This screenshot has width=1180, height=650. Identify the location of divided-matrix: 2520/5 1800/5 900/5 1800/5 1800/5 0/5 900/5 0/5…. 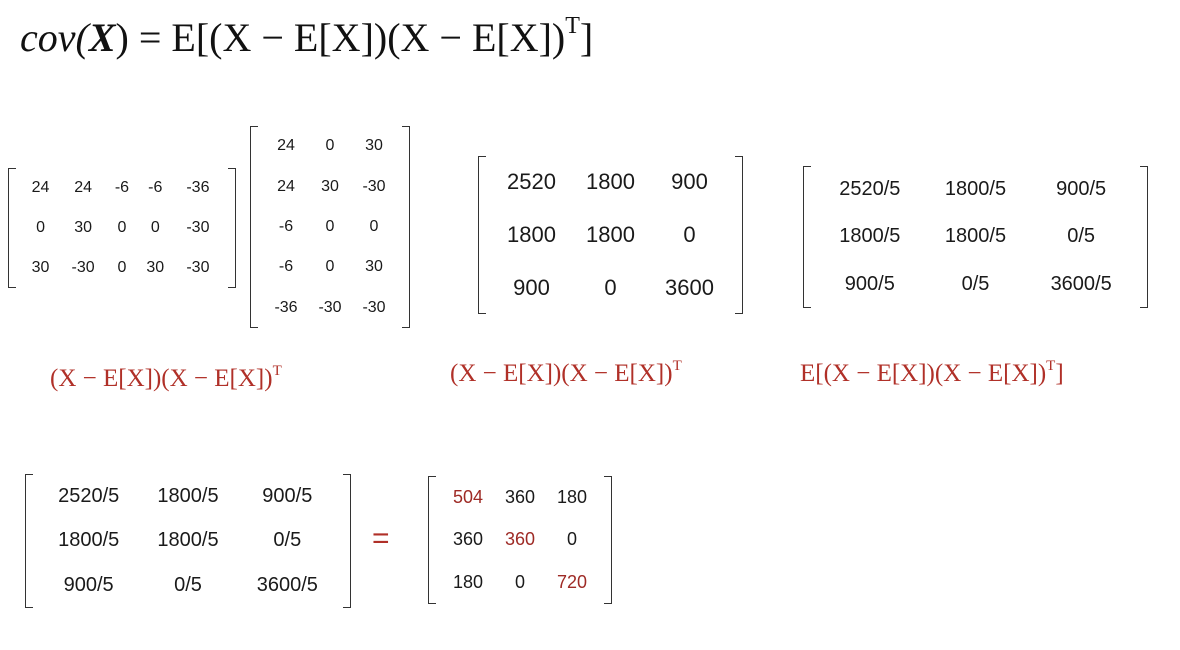
(975, 237).